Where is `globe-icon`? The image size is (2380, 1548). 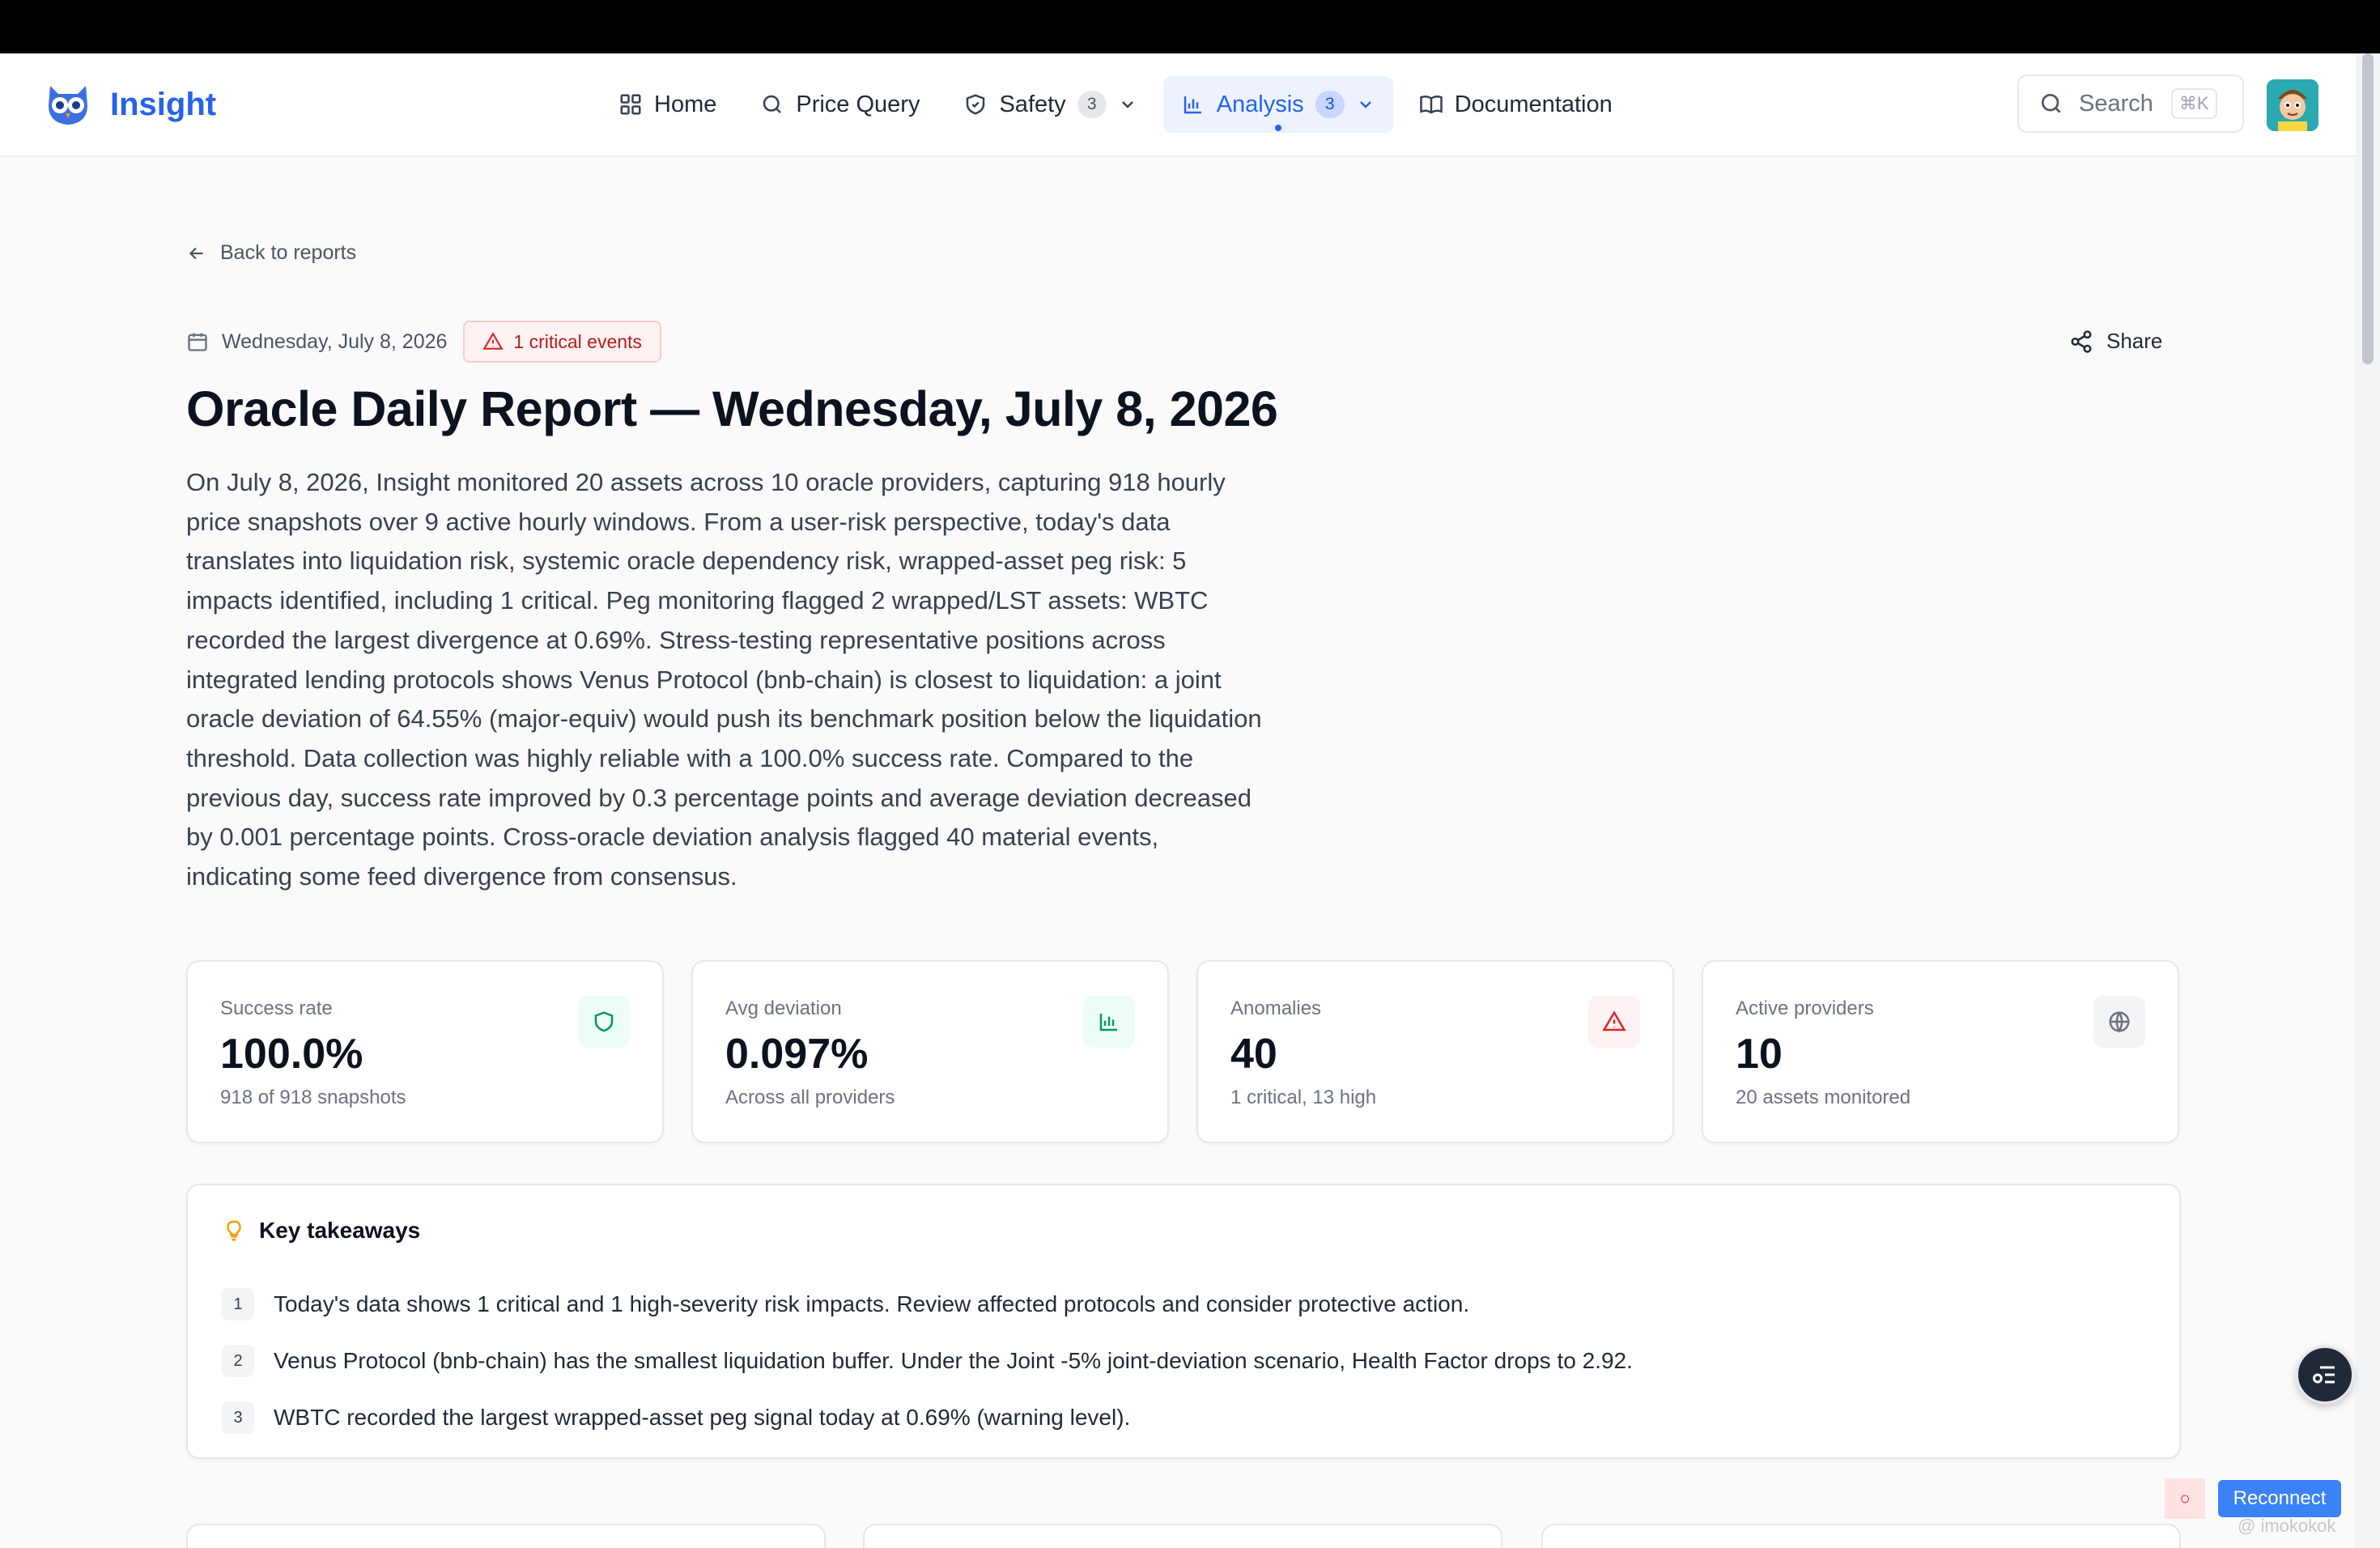
globe-icon is located at coordinates (2119, 1022).